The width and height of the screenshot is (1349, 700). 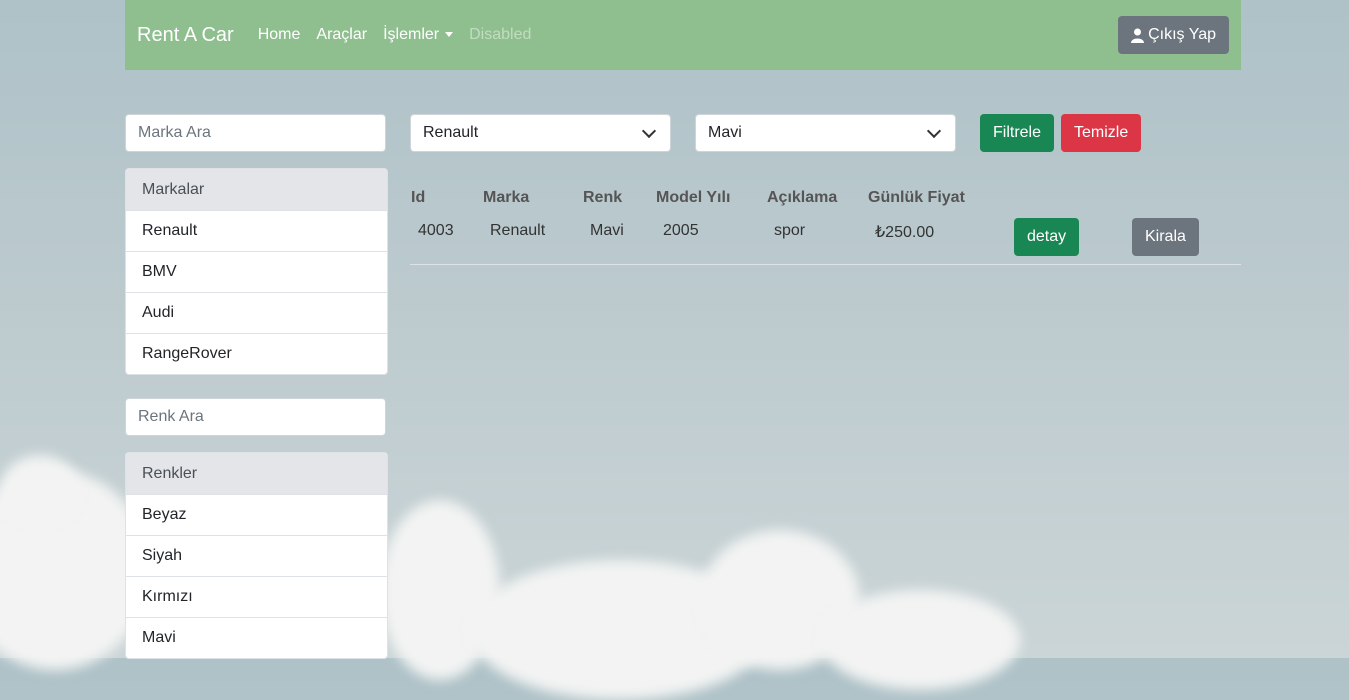 What do you see at coordinates (1182, 34) in the screenshot?
I see `logout-label: Çıkış Yap` at bounding box center [1182, 34].